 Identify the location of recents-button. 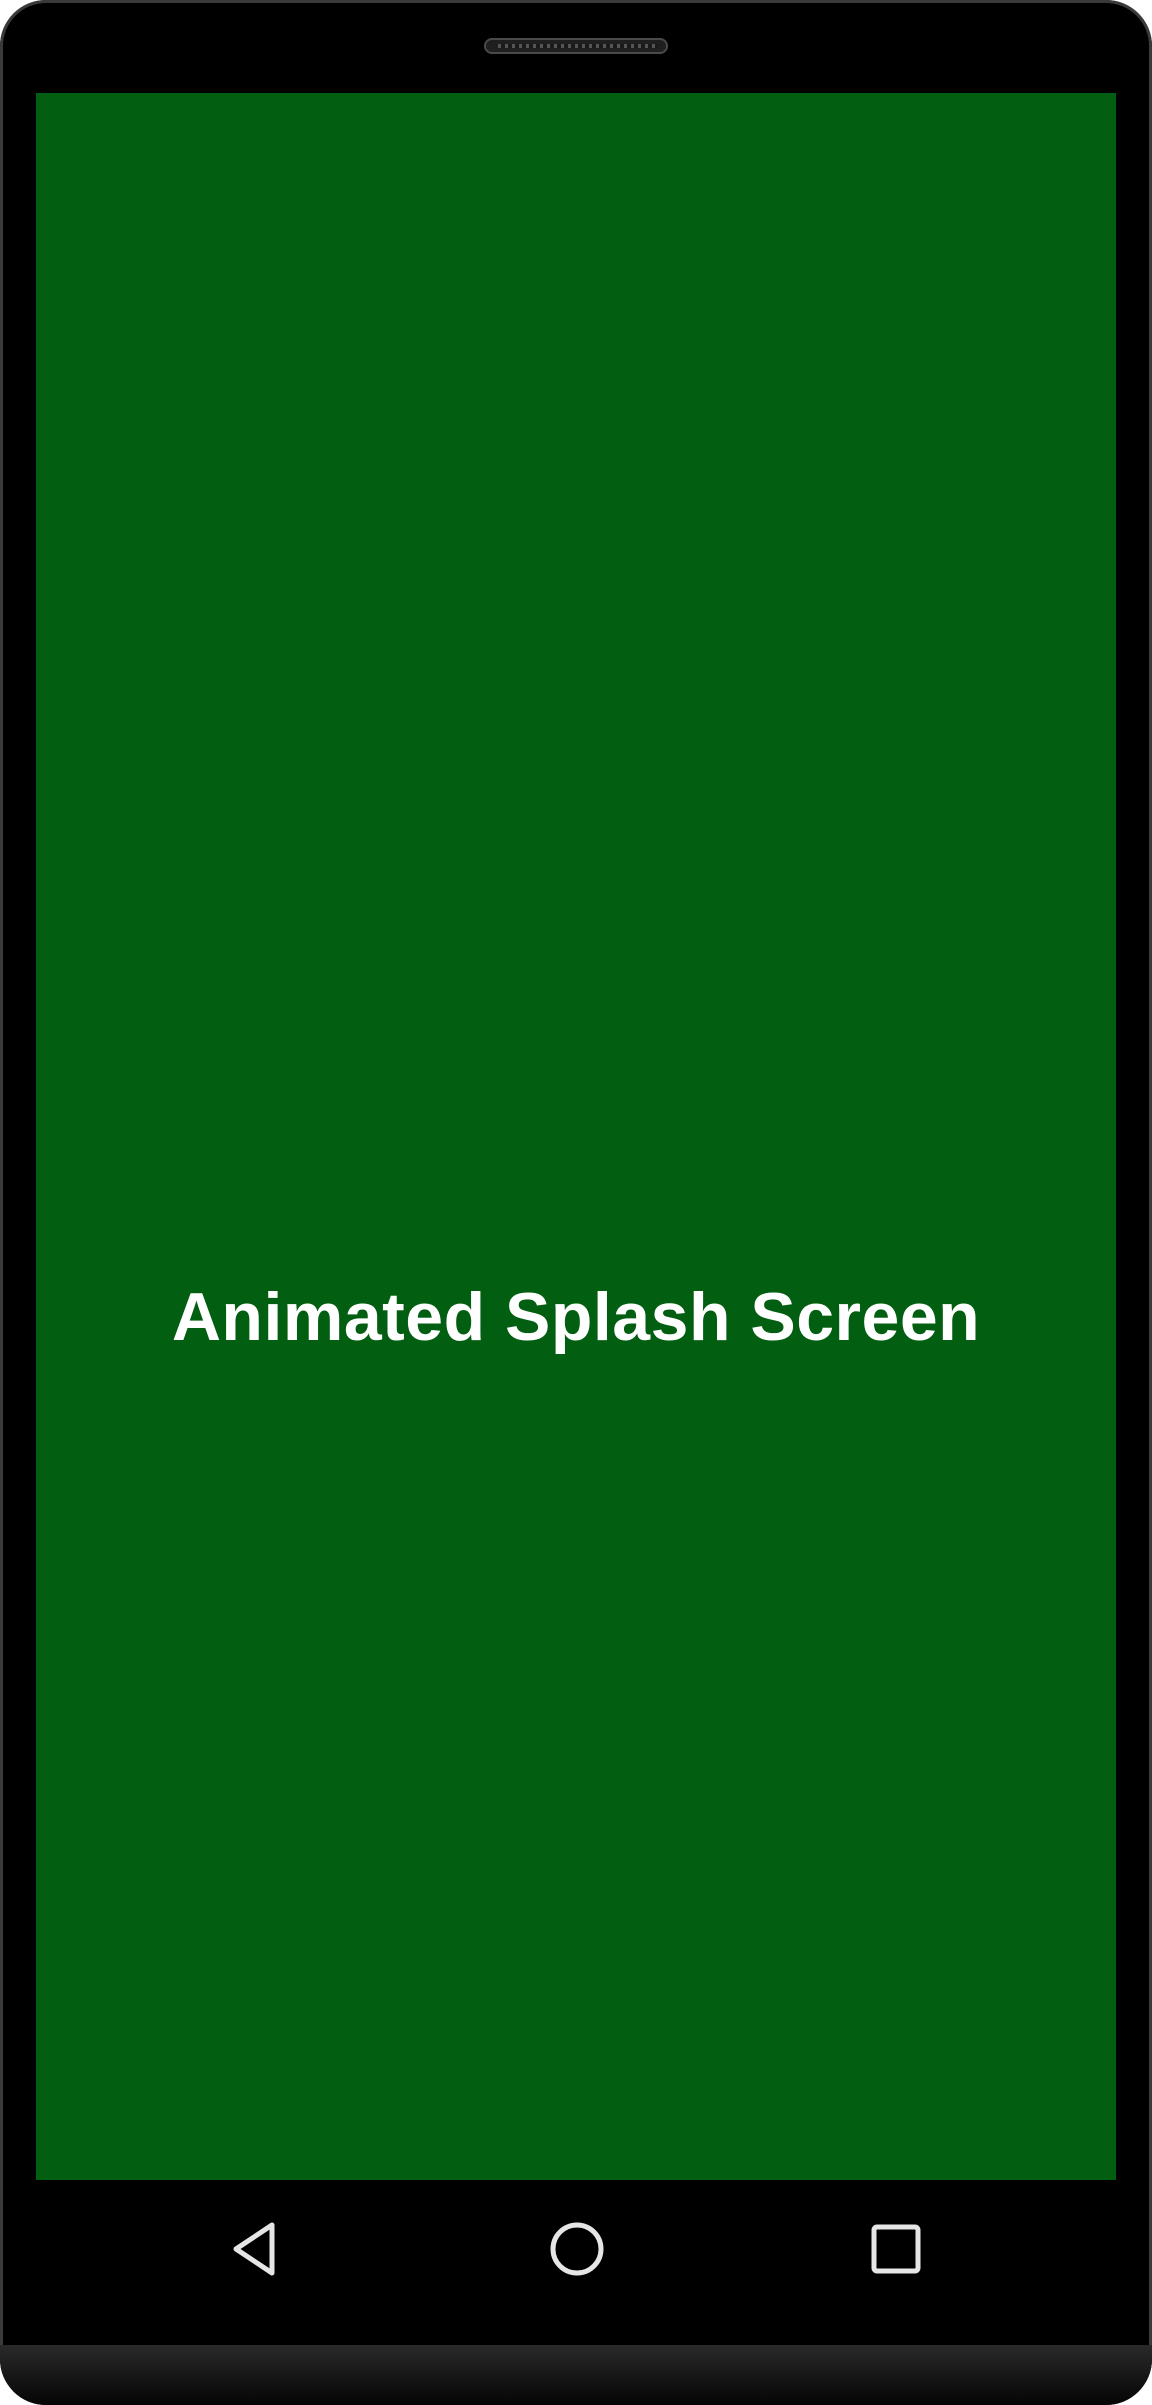
(896, 2249).